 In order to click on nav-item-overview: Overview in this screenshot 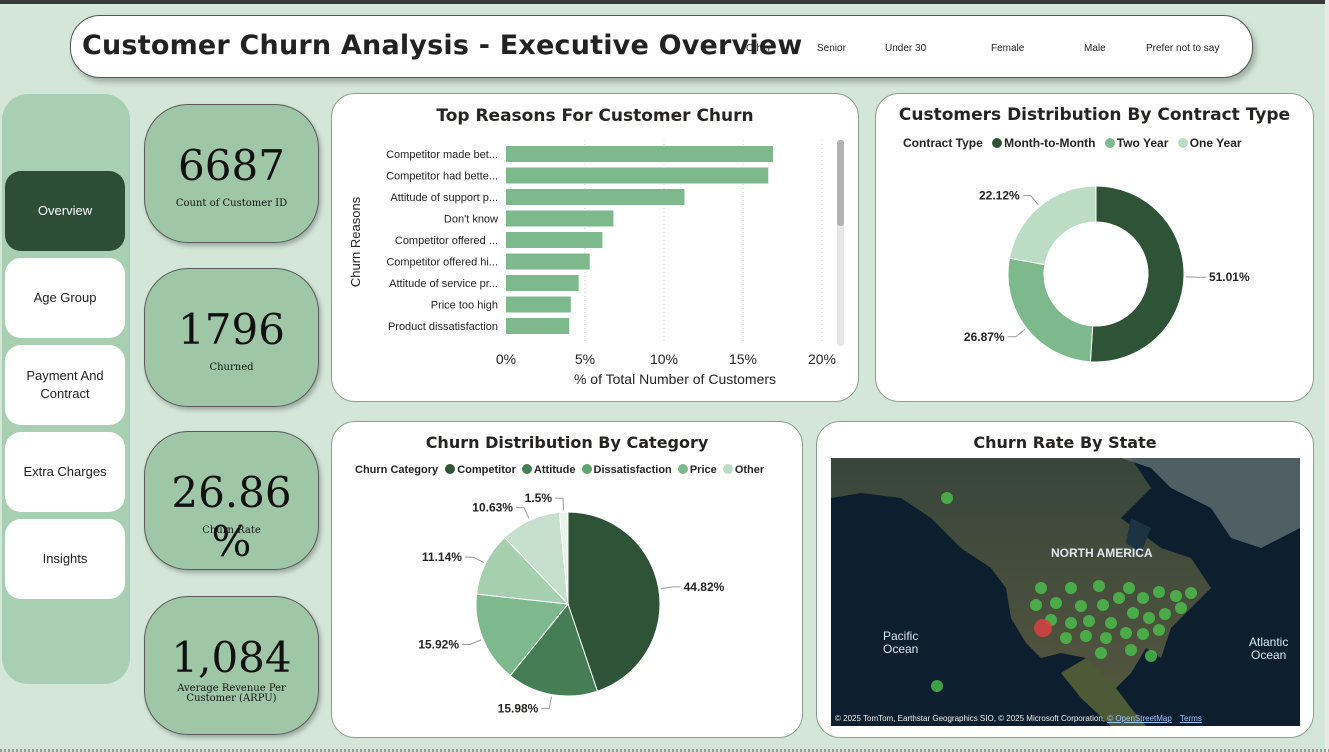, I will do `click(65, 211)`.